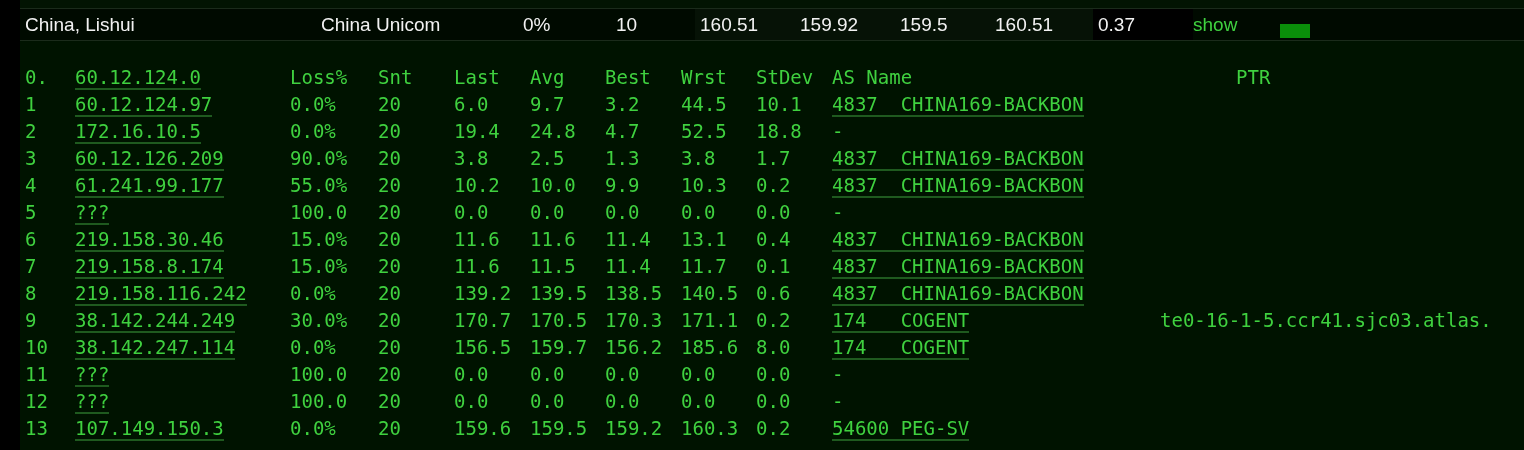 The width and height of the screenshot is (1524, 450). What do you see at coordinates (710, 346) in the screenshot?
I see `table-cell-text: 185.6` at bounding box center [710, 346].